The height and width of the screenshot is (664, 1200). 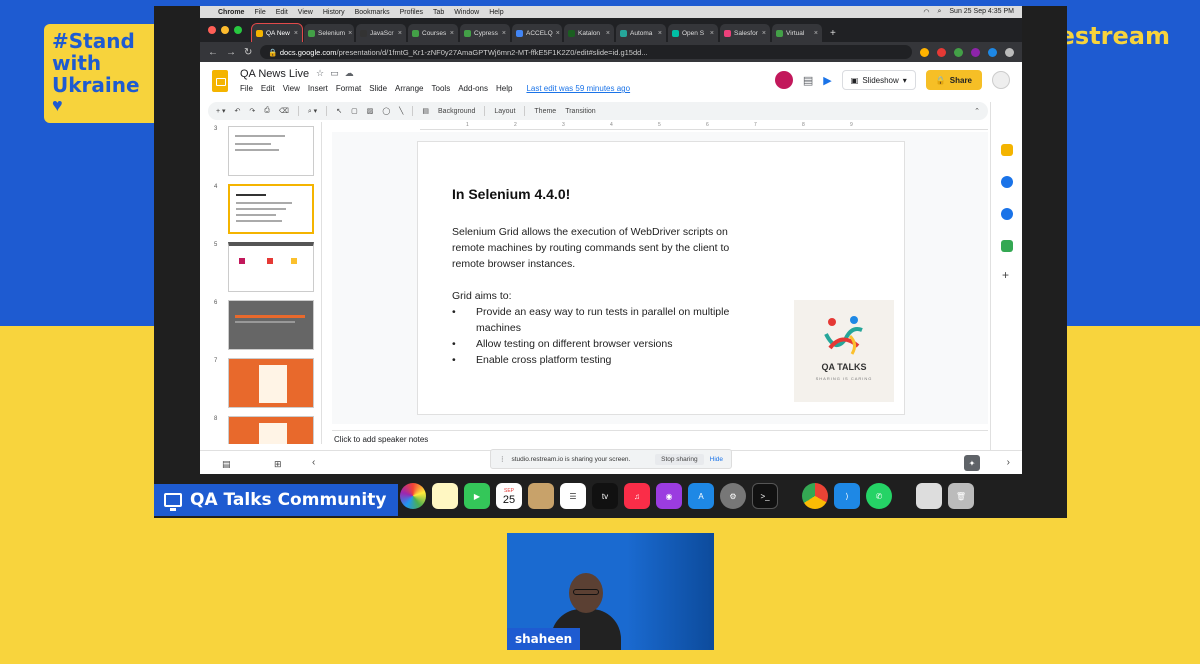 What do you see at coordinates (231, 12) in the screenshot?
I see `menubar-app: Chrome` at bounding box center [231, 12].